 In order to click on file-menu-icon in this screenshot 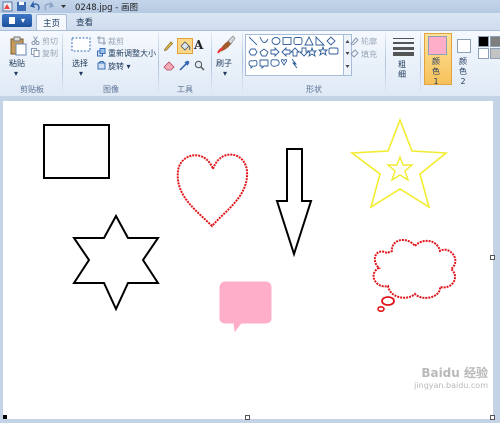, I will do `click(11, 20)`.